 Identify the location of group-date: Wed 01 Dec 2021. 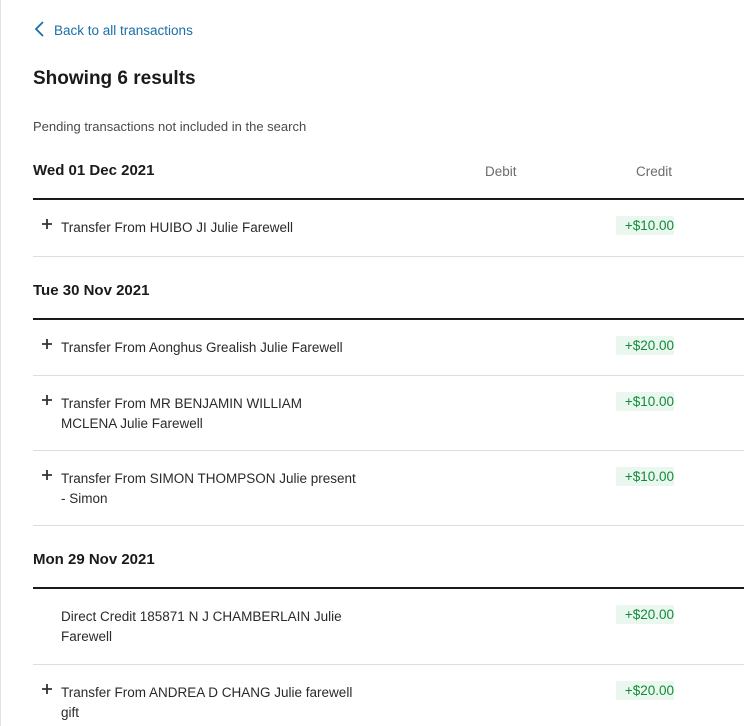
(94, 170).